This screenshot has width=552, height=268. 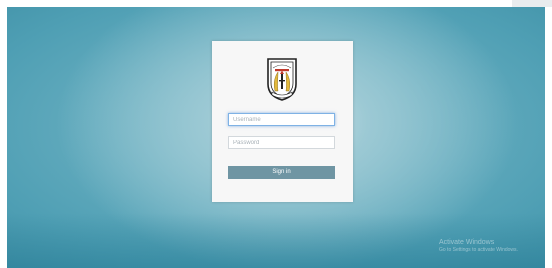 I want to click on sign-in-button: Sign in, so click(x=281, y=172).